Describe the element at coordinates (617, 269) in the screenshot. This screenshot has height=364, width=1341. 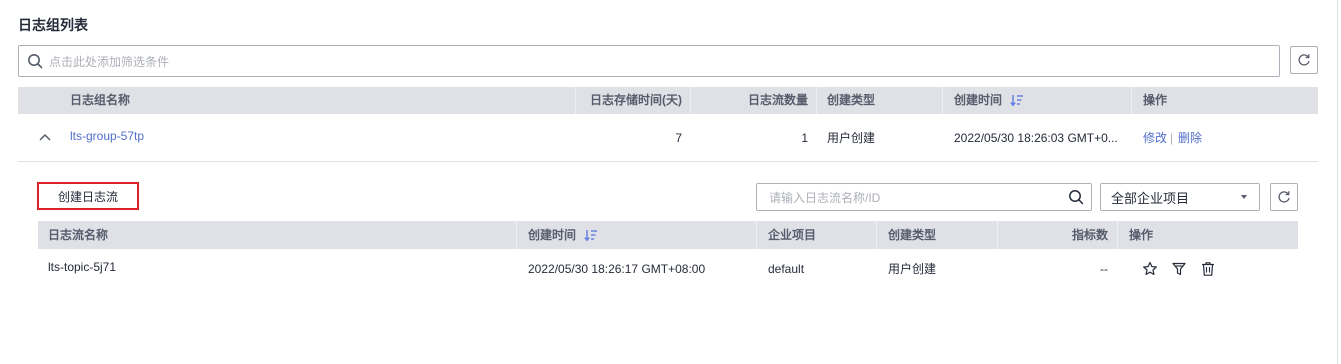
I see `stream-create-time: 2022/05/30 18:26:17 GMT+08:00` at that location.